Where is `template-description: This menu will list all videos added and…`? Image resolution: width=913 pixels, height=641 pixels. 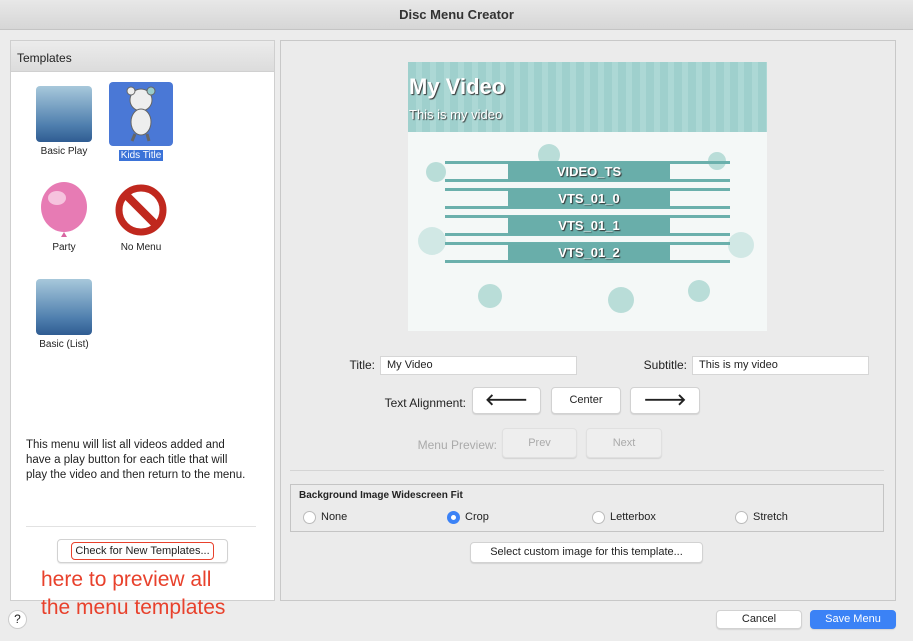 template-description: This menu will list all videos added and… is located at coordinates (136, 460).